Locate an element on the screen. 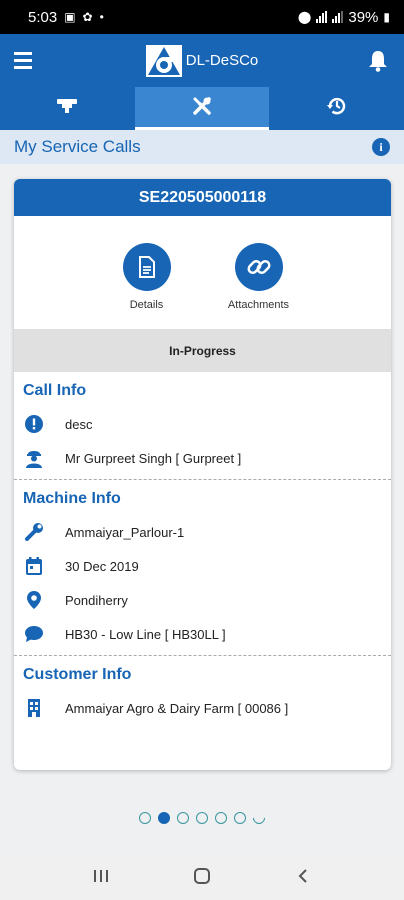  signal-2-icon is located at coordinates (338, 17).